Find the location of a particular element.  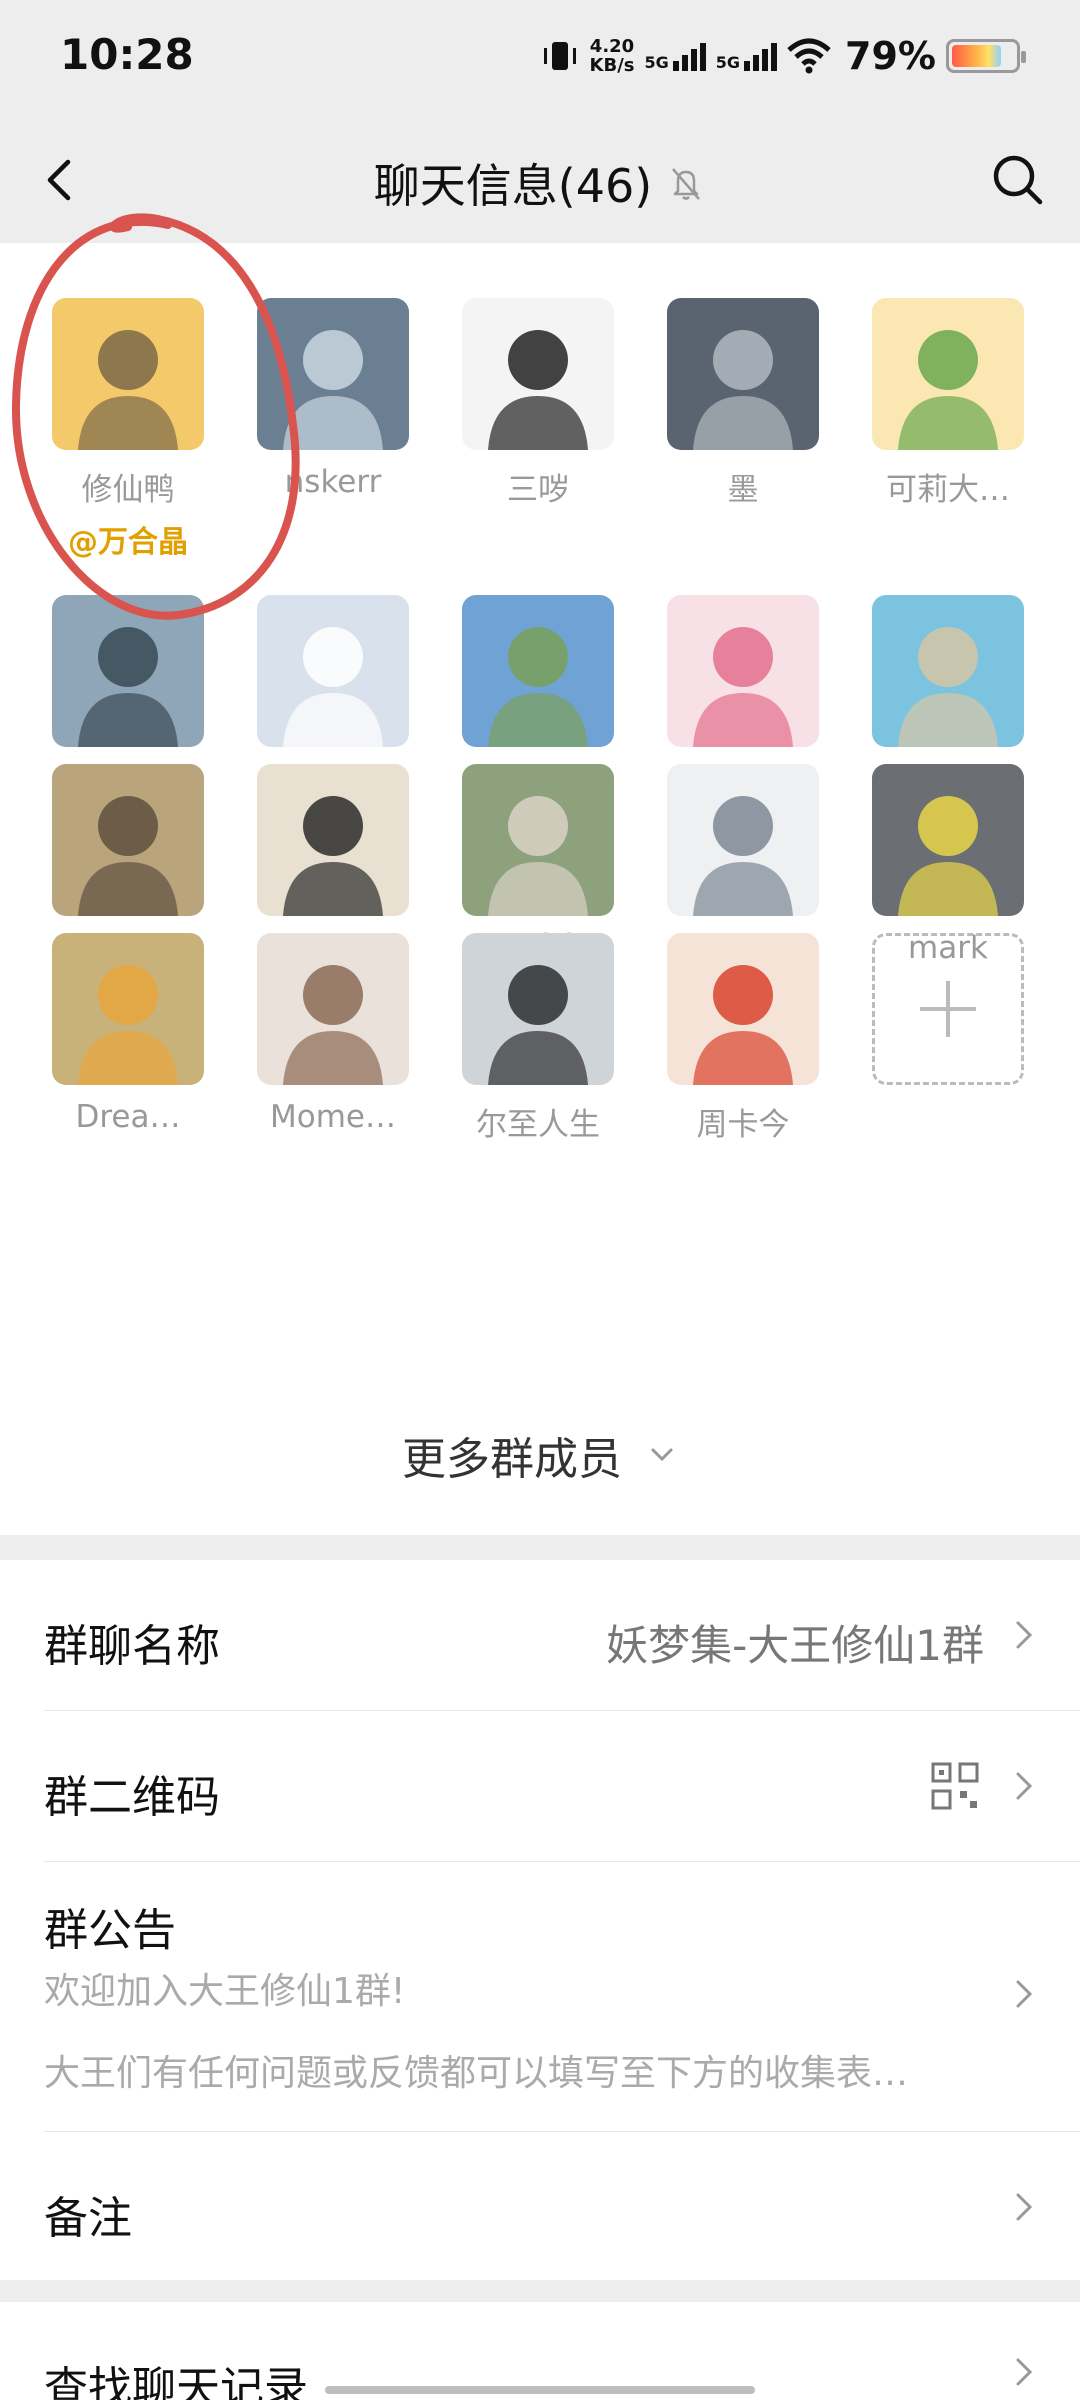

battery-icon is located at coordinates (986, 56).